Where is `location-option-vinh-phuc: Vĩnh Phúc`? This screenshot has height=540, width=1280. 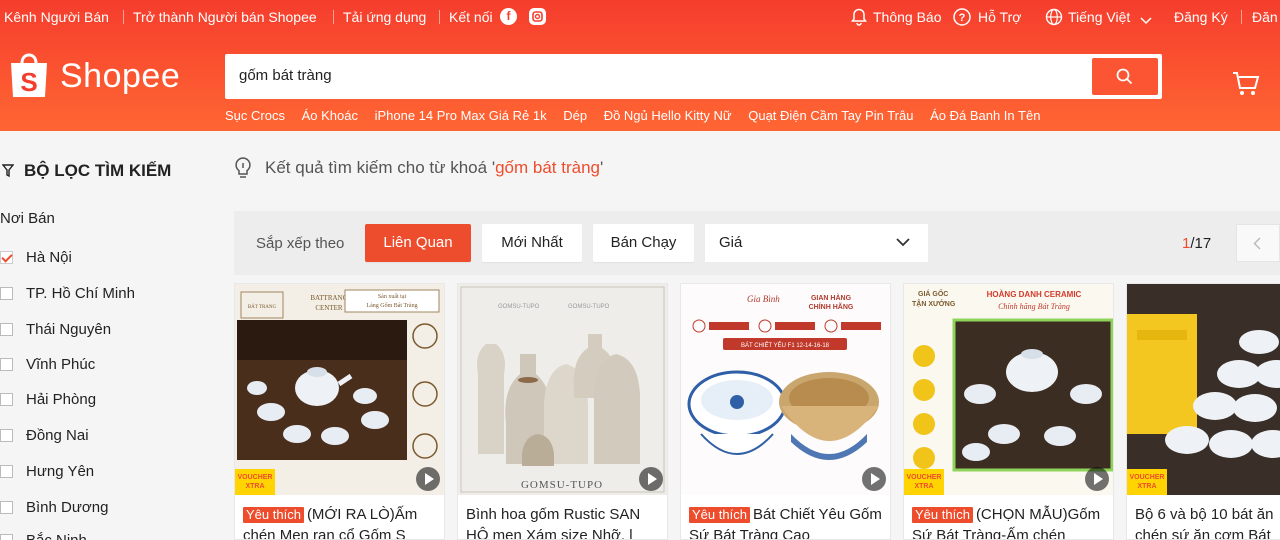
location-option-vinh-phuc: Vĩnh Phúc is located at coordinates (47, 364).